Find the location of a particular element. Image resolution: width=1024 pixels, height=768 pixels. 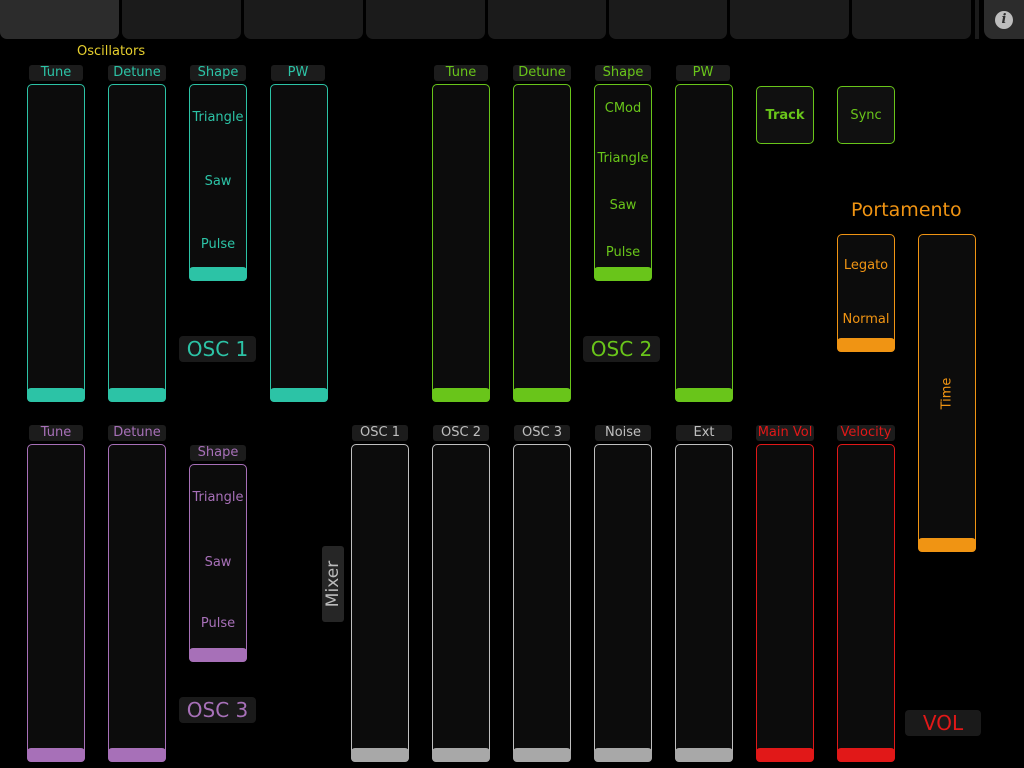

portamento-mode-option: Normal is located at coordinates (866, 319).